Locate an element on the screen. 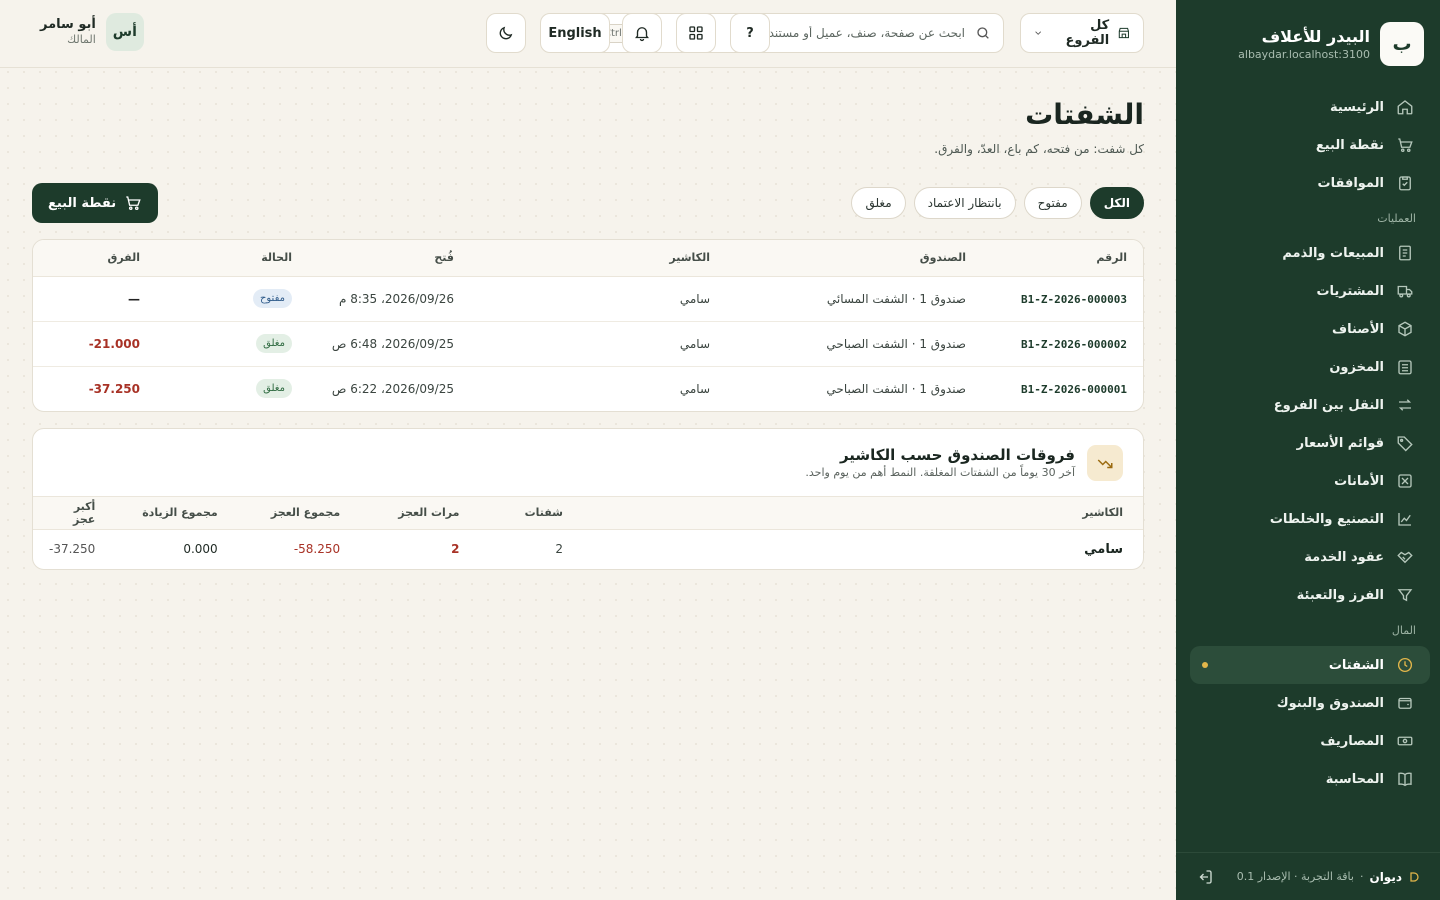 The width and height of the screenshot is (1440, 900). col-drawer: الصندوق is located at coordinates (854, 258).